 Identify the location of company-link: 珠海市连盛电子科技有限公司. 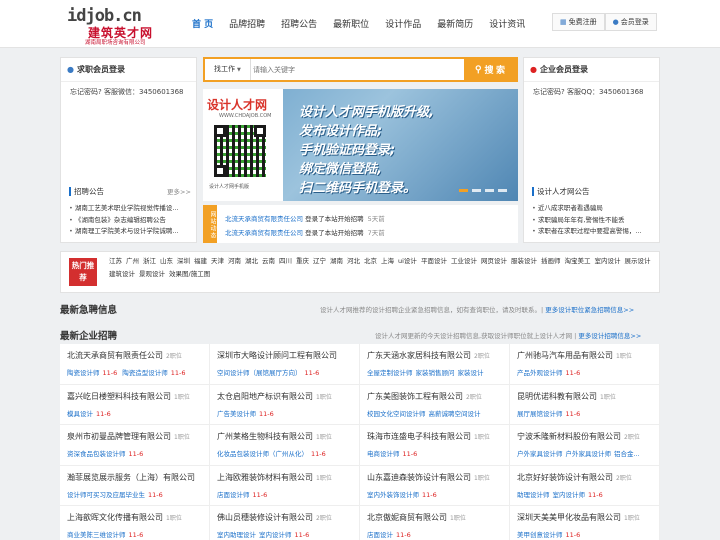
(419, 436).